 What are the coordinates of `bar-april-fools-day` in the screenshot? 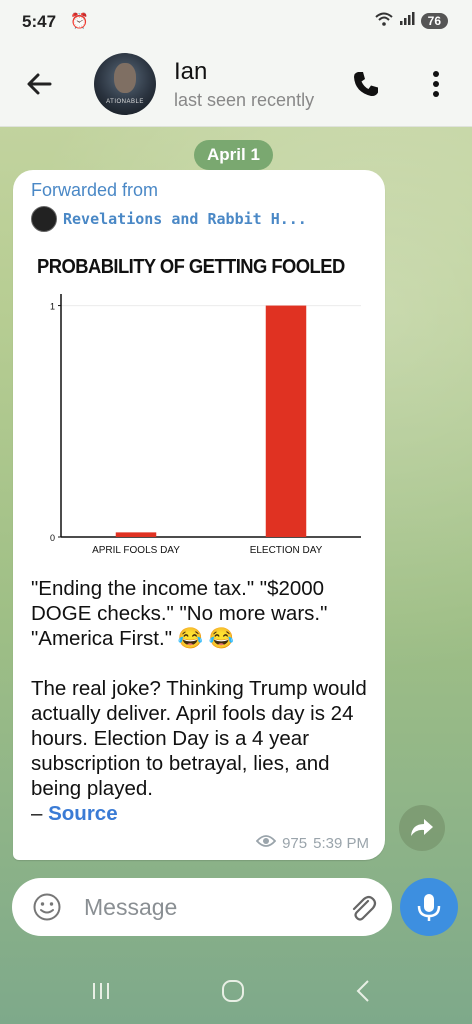 It's located at (136, 534).